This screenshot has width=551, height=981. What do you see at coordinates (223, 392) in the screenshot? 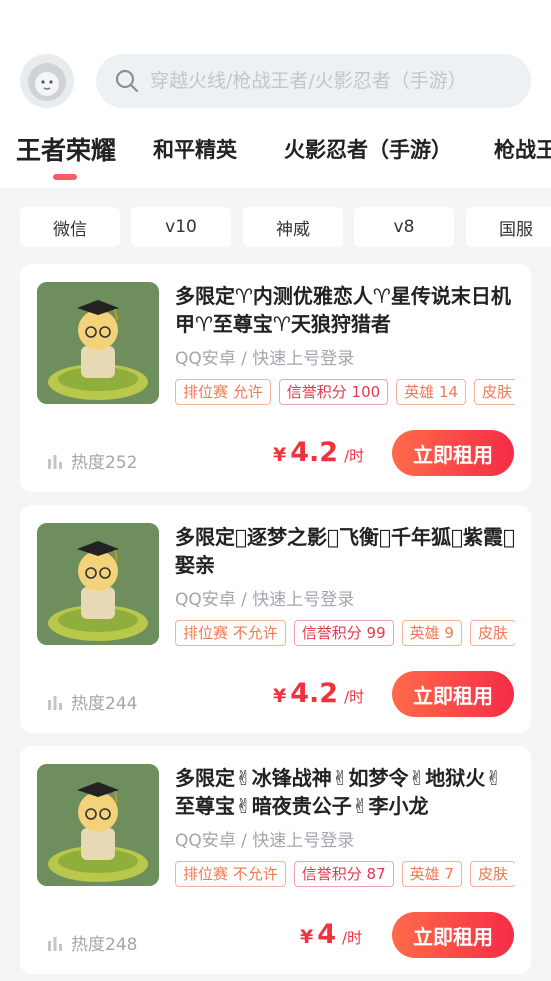
I see `tag-ranked: 排位赛 允许` at bounding box center [223, 392].